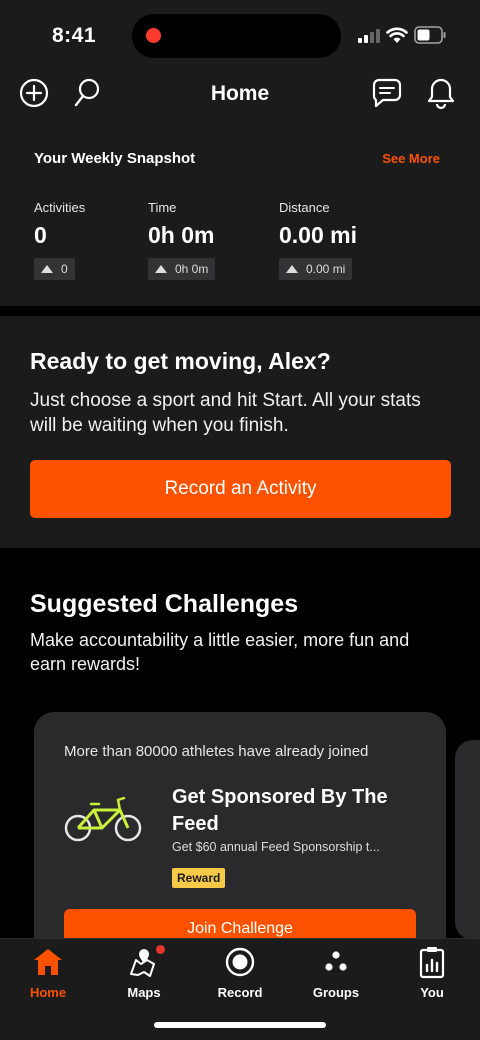  I want to click on cellular-signal-icon, so click(369, 35).